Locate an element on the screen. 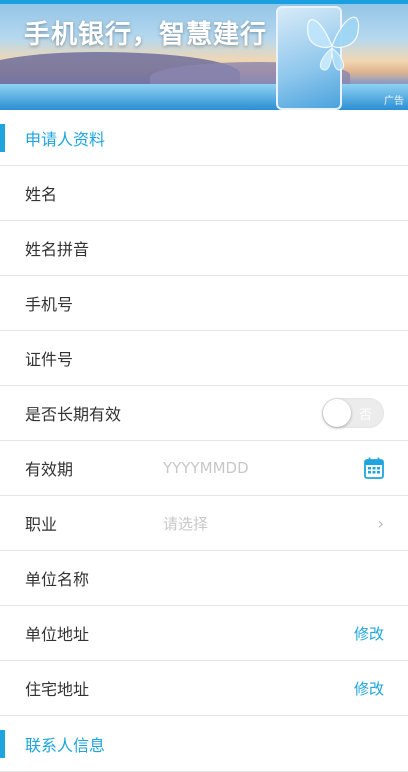 The width and height of the screenshot is (408, 772). phone-field: 手机号 is located at coordinates (204, 303).